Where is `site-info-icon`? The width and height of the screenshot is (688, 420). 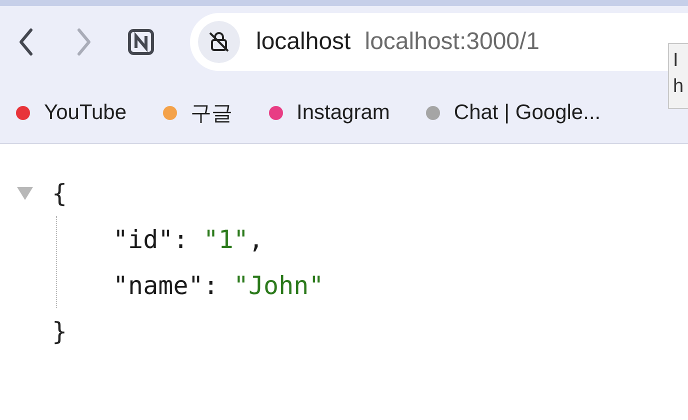
site-info-icon is located at coordinates (219, 42).